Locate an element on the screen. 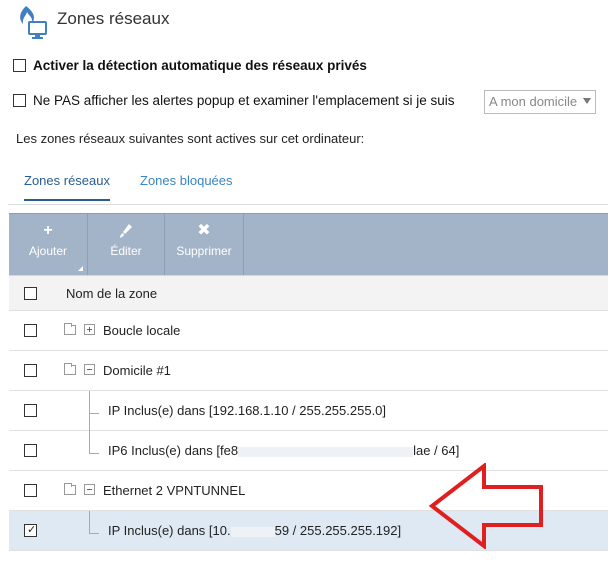  firewall-network-icon is located at coordinates (33, 22).